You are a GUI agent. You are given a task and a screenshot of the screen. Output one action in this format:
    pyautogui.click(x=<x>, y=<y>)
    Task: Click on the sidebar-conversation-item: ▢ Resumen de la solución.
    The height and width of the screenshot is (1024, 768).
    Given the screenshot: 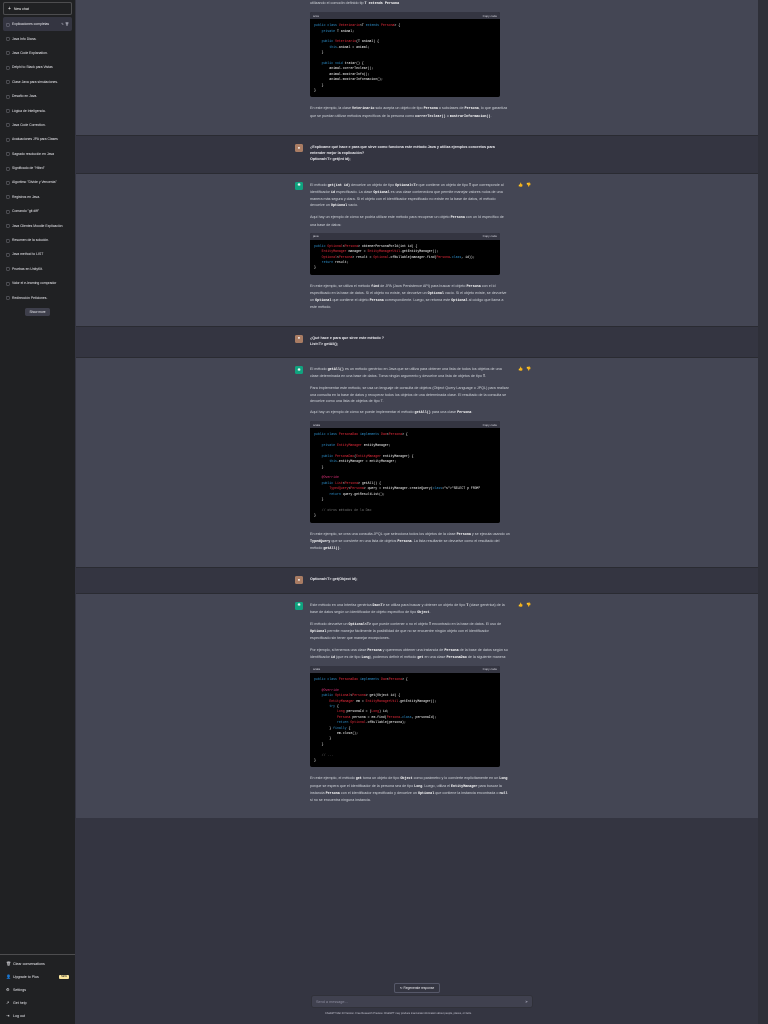 What is the action you would take?
    pyautogui.click(x=37, y=240)
    